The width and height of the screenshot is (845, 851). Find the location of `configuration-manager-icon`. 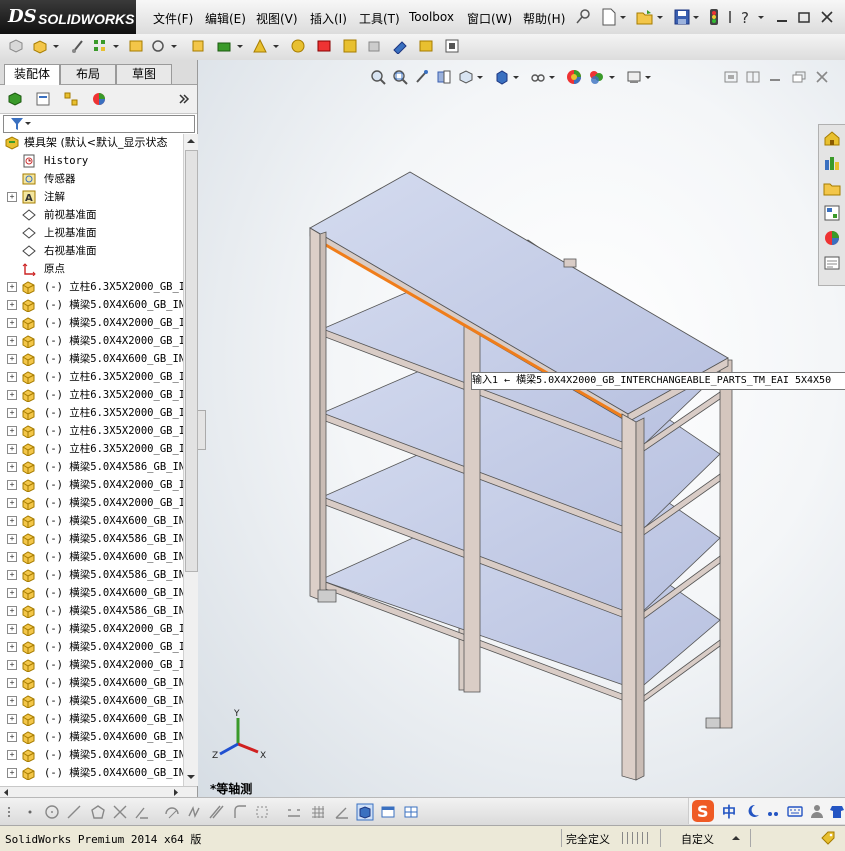

configuration-manager-icon is located at coordinates (71, 99).